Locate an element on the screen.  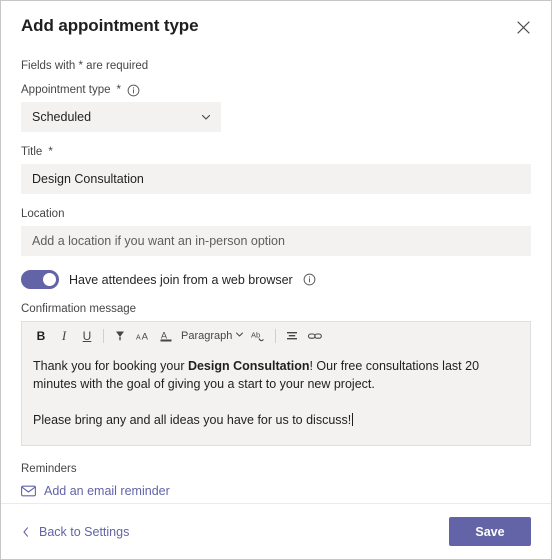
title-label-row: Title * is located at coordinates (276, 152).